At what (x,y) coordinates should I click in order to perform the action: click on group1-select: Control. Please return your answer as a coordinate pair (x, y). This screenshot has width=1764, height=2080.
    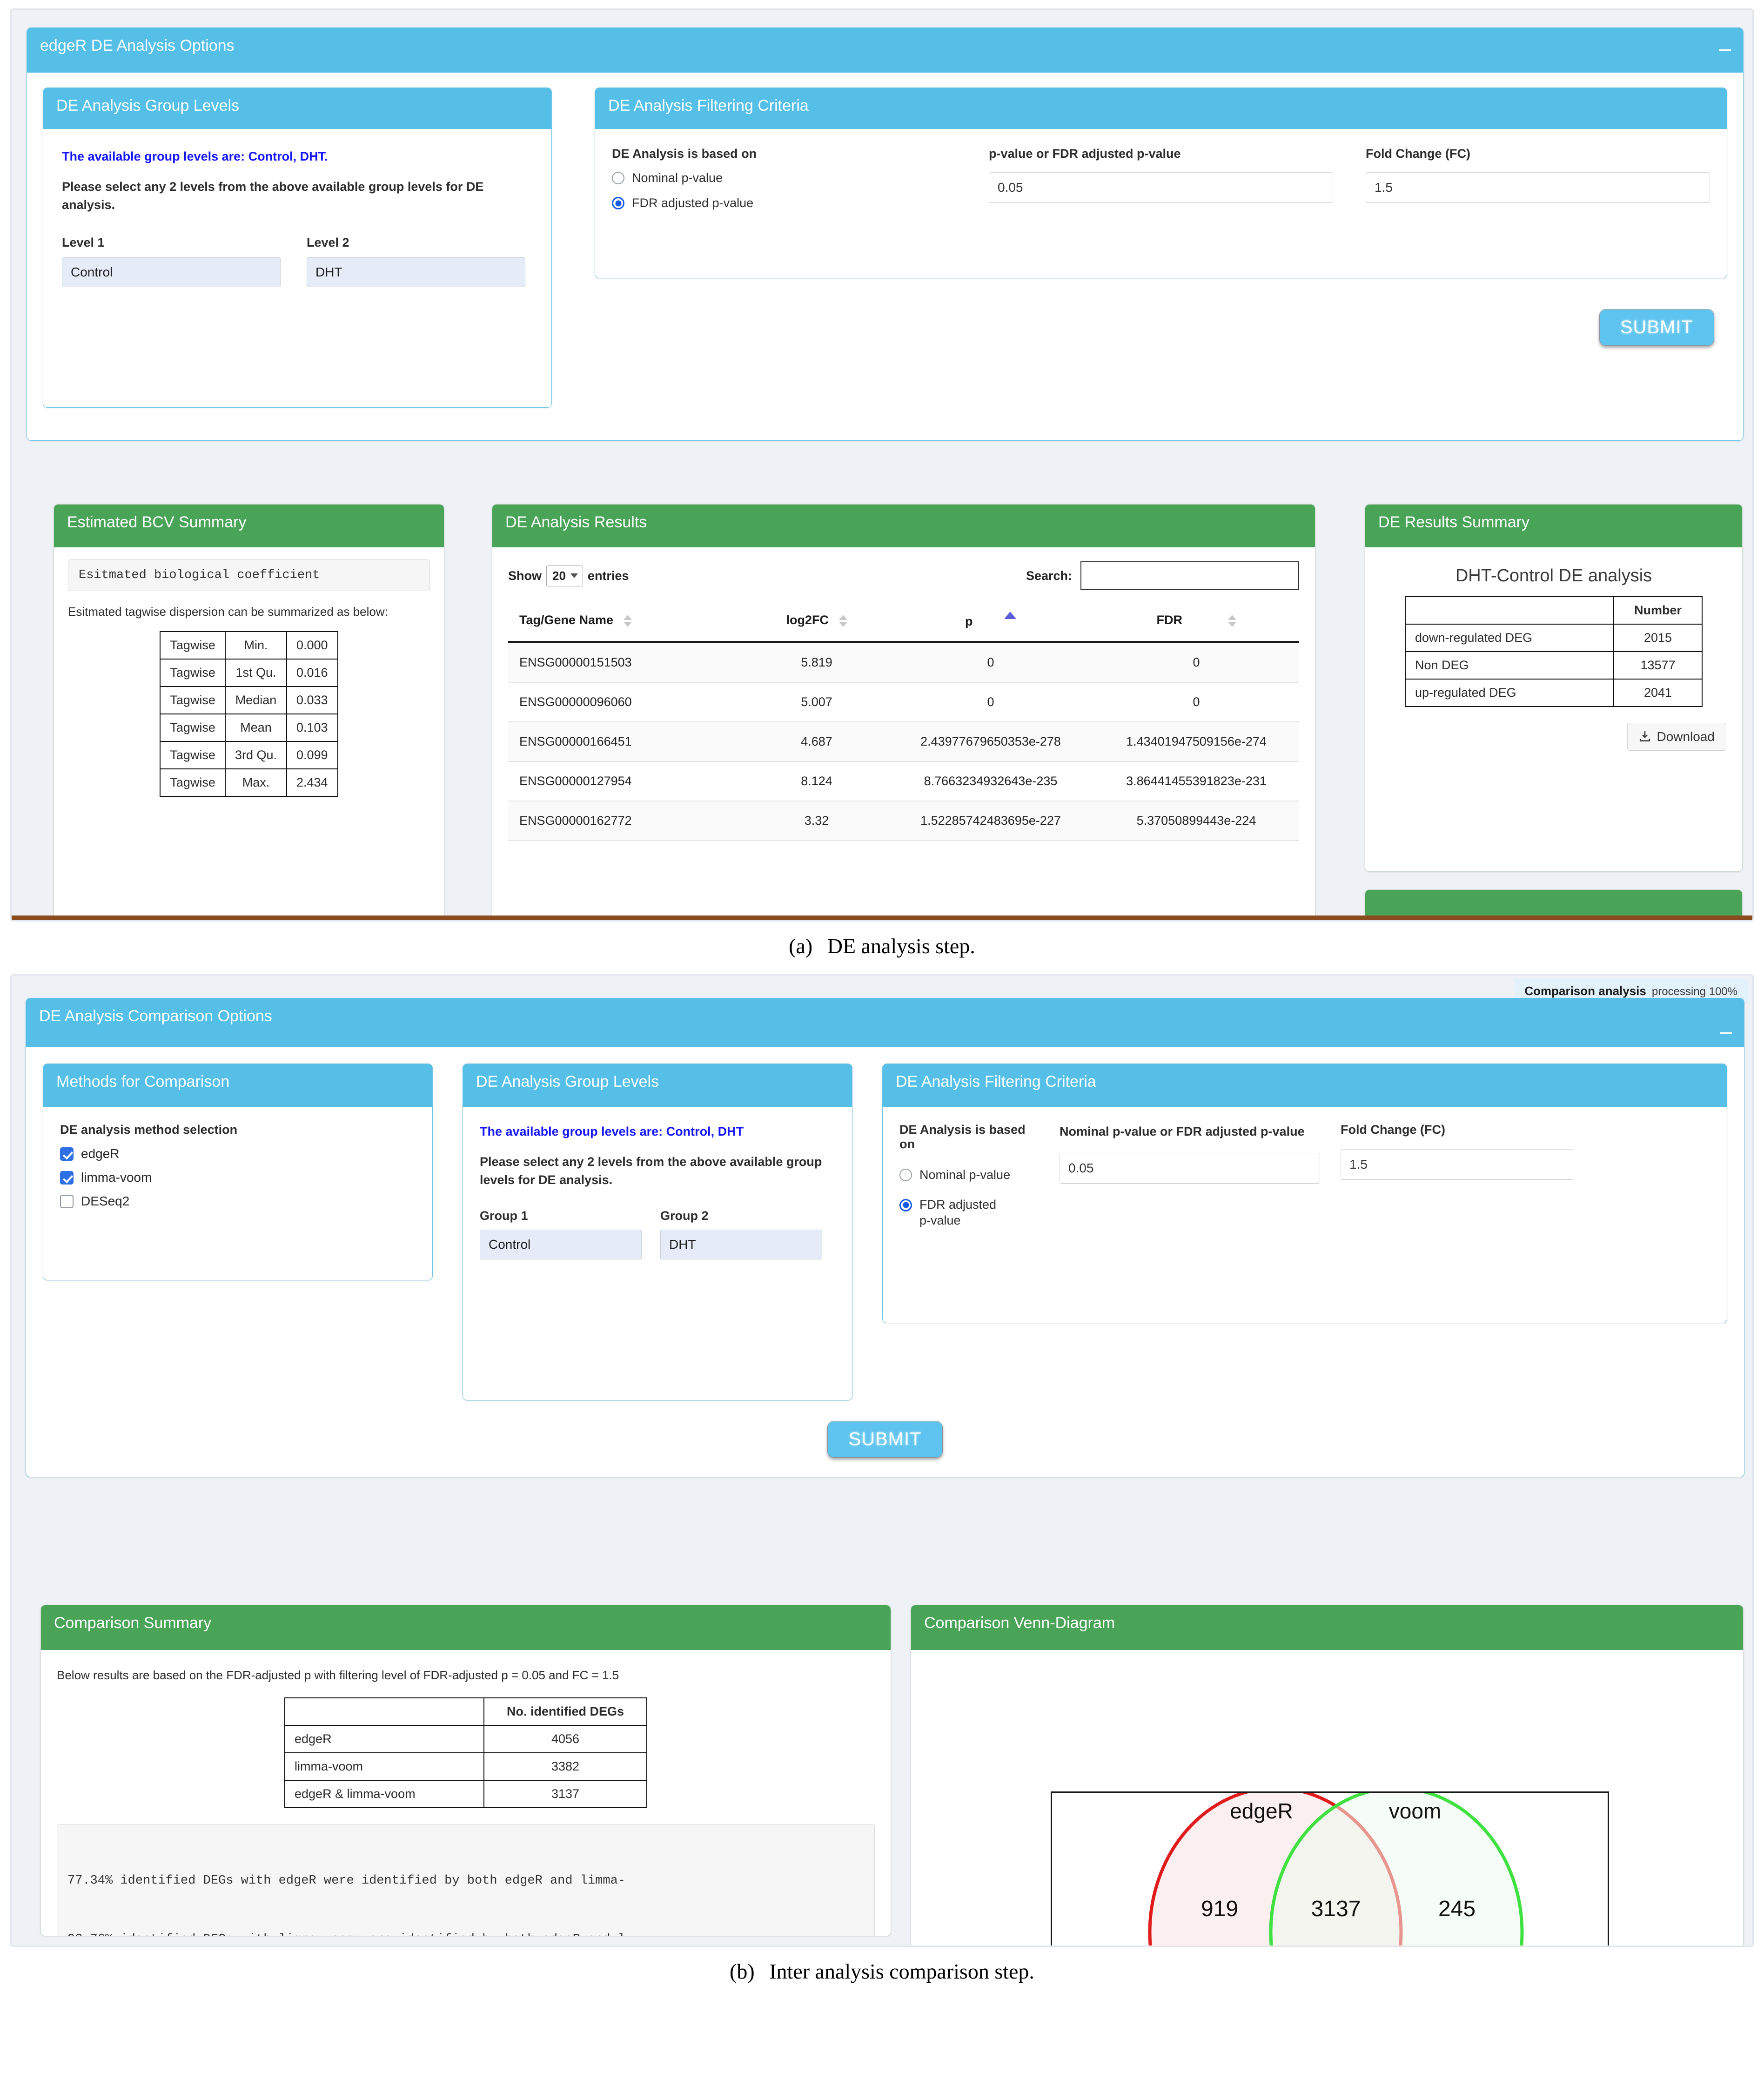
    Looking at the image, I should click on (561, 1245).